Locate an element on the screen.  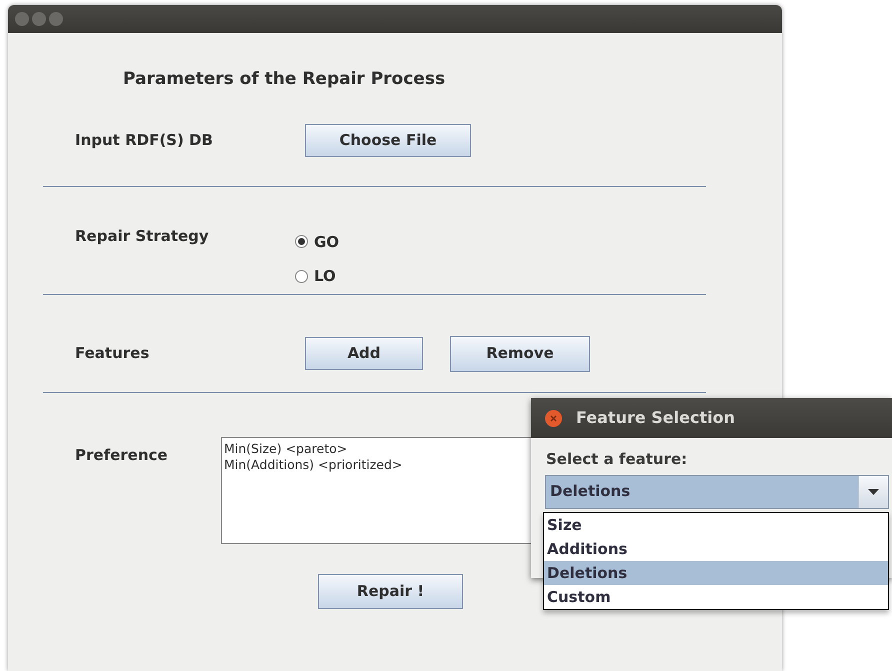
dialog-title: Feature Selection is located at coordinates (655, 418).